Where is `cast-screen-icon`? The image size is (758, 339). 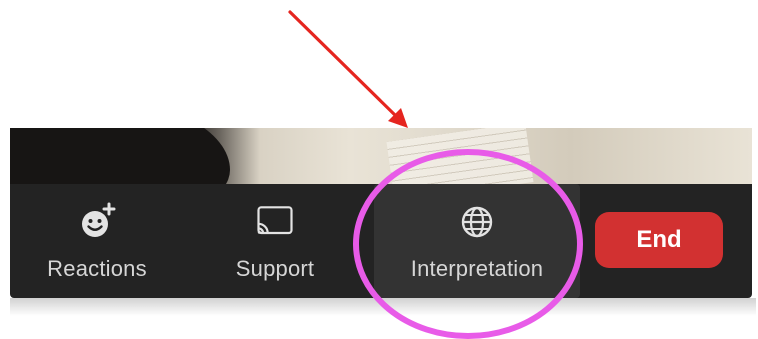
cast-screen-icon is located at coordinates (275, 222).